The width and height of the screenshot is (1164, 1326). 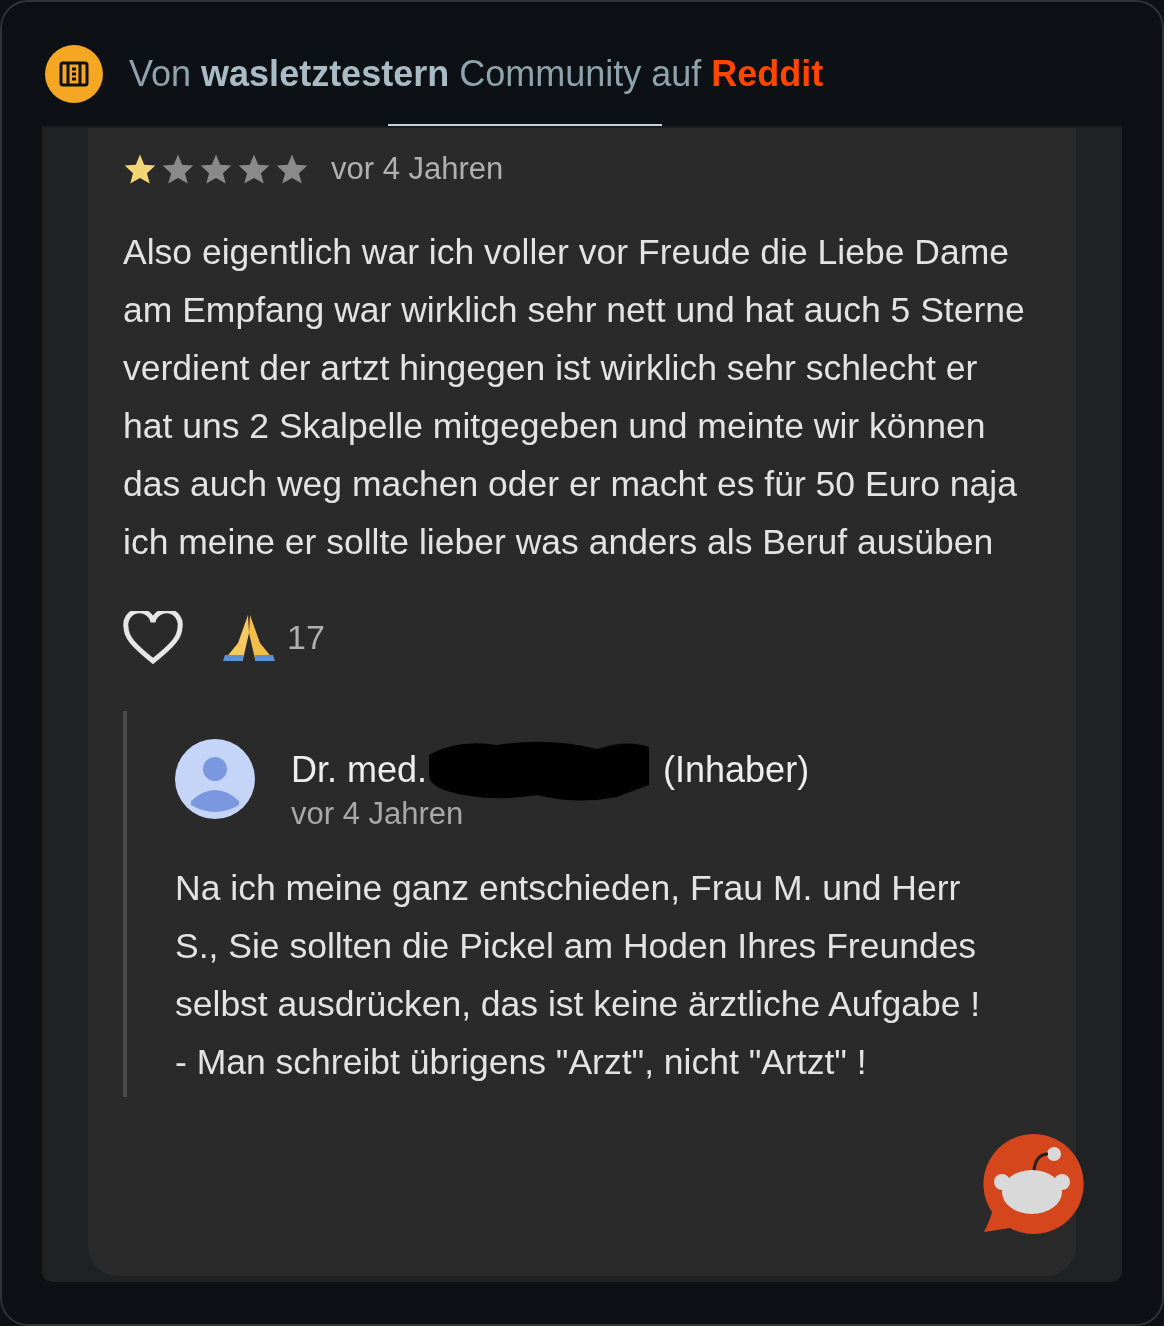 What do you see at coordinates (160, 74) in the screenshot?
I see `header-text: Von` at bounding box center [160, 74].